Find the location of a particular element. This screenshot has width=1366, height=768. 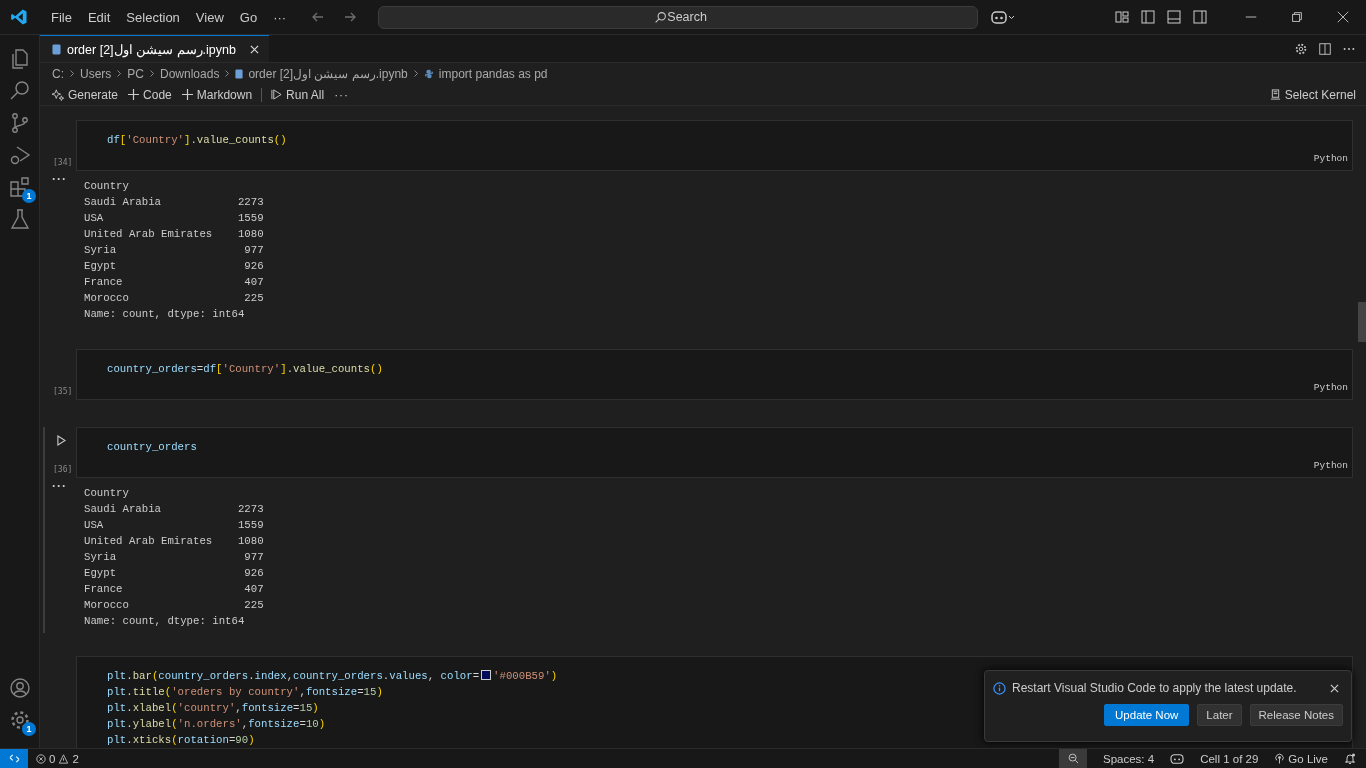

remote-button is located at coordinates (14, 758).